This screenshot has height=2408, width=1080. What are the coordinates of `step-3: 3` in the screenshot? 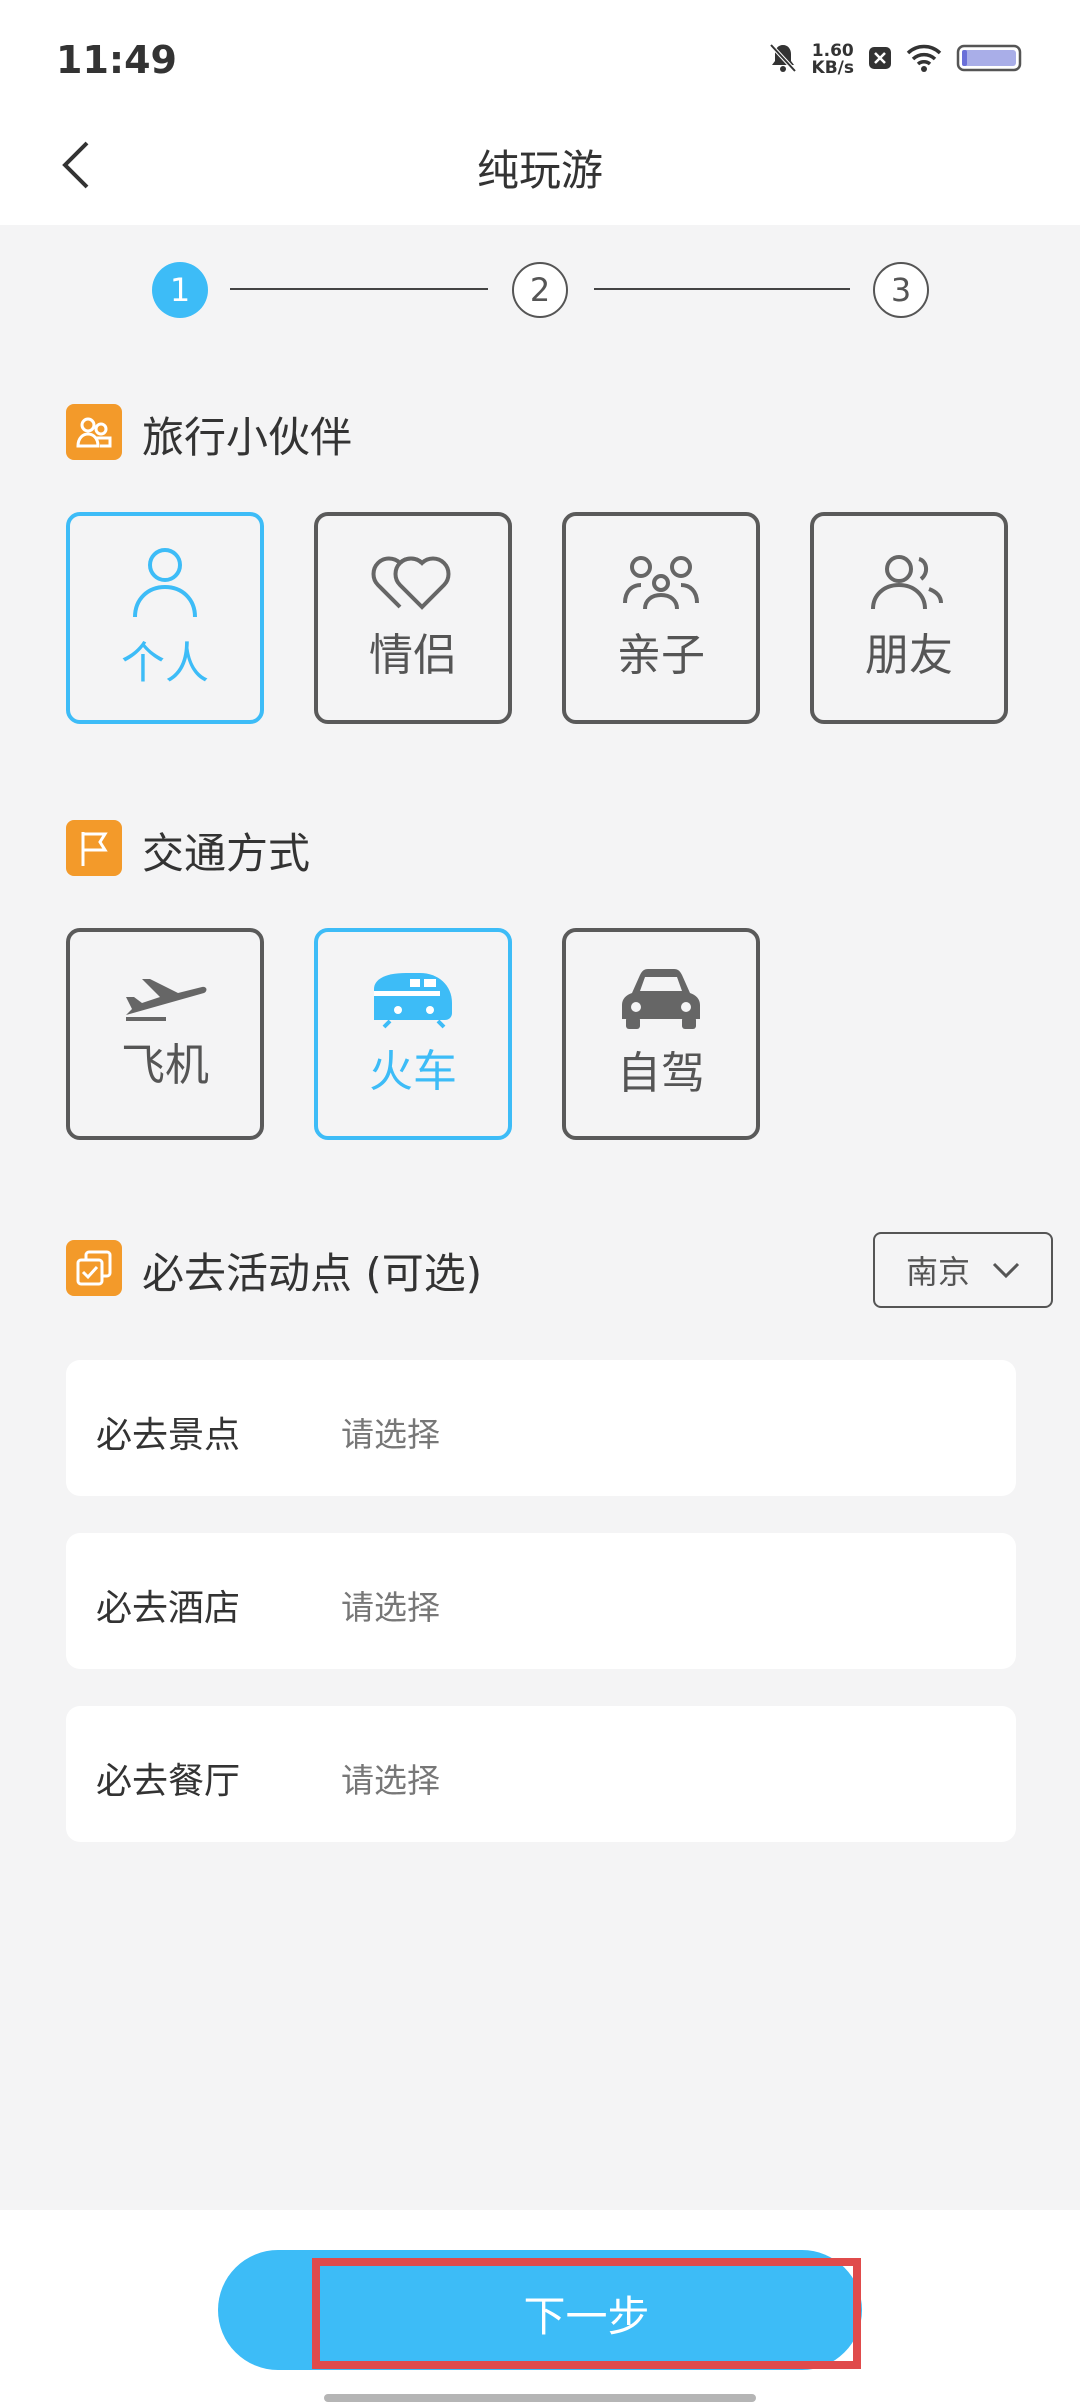 It's located at (901, 290).